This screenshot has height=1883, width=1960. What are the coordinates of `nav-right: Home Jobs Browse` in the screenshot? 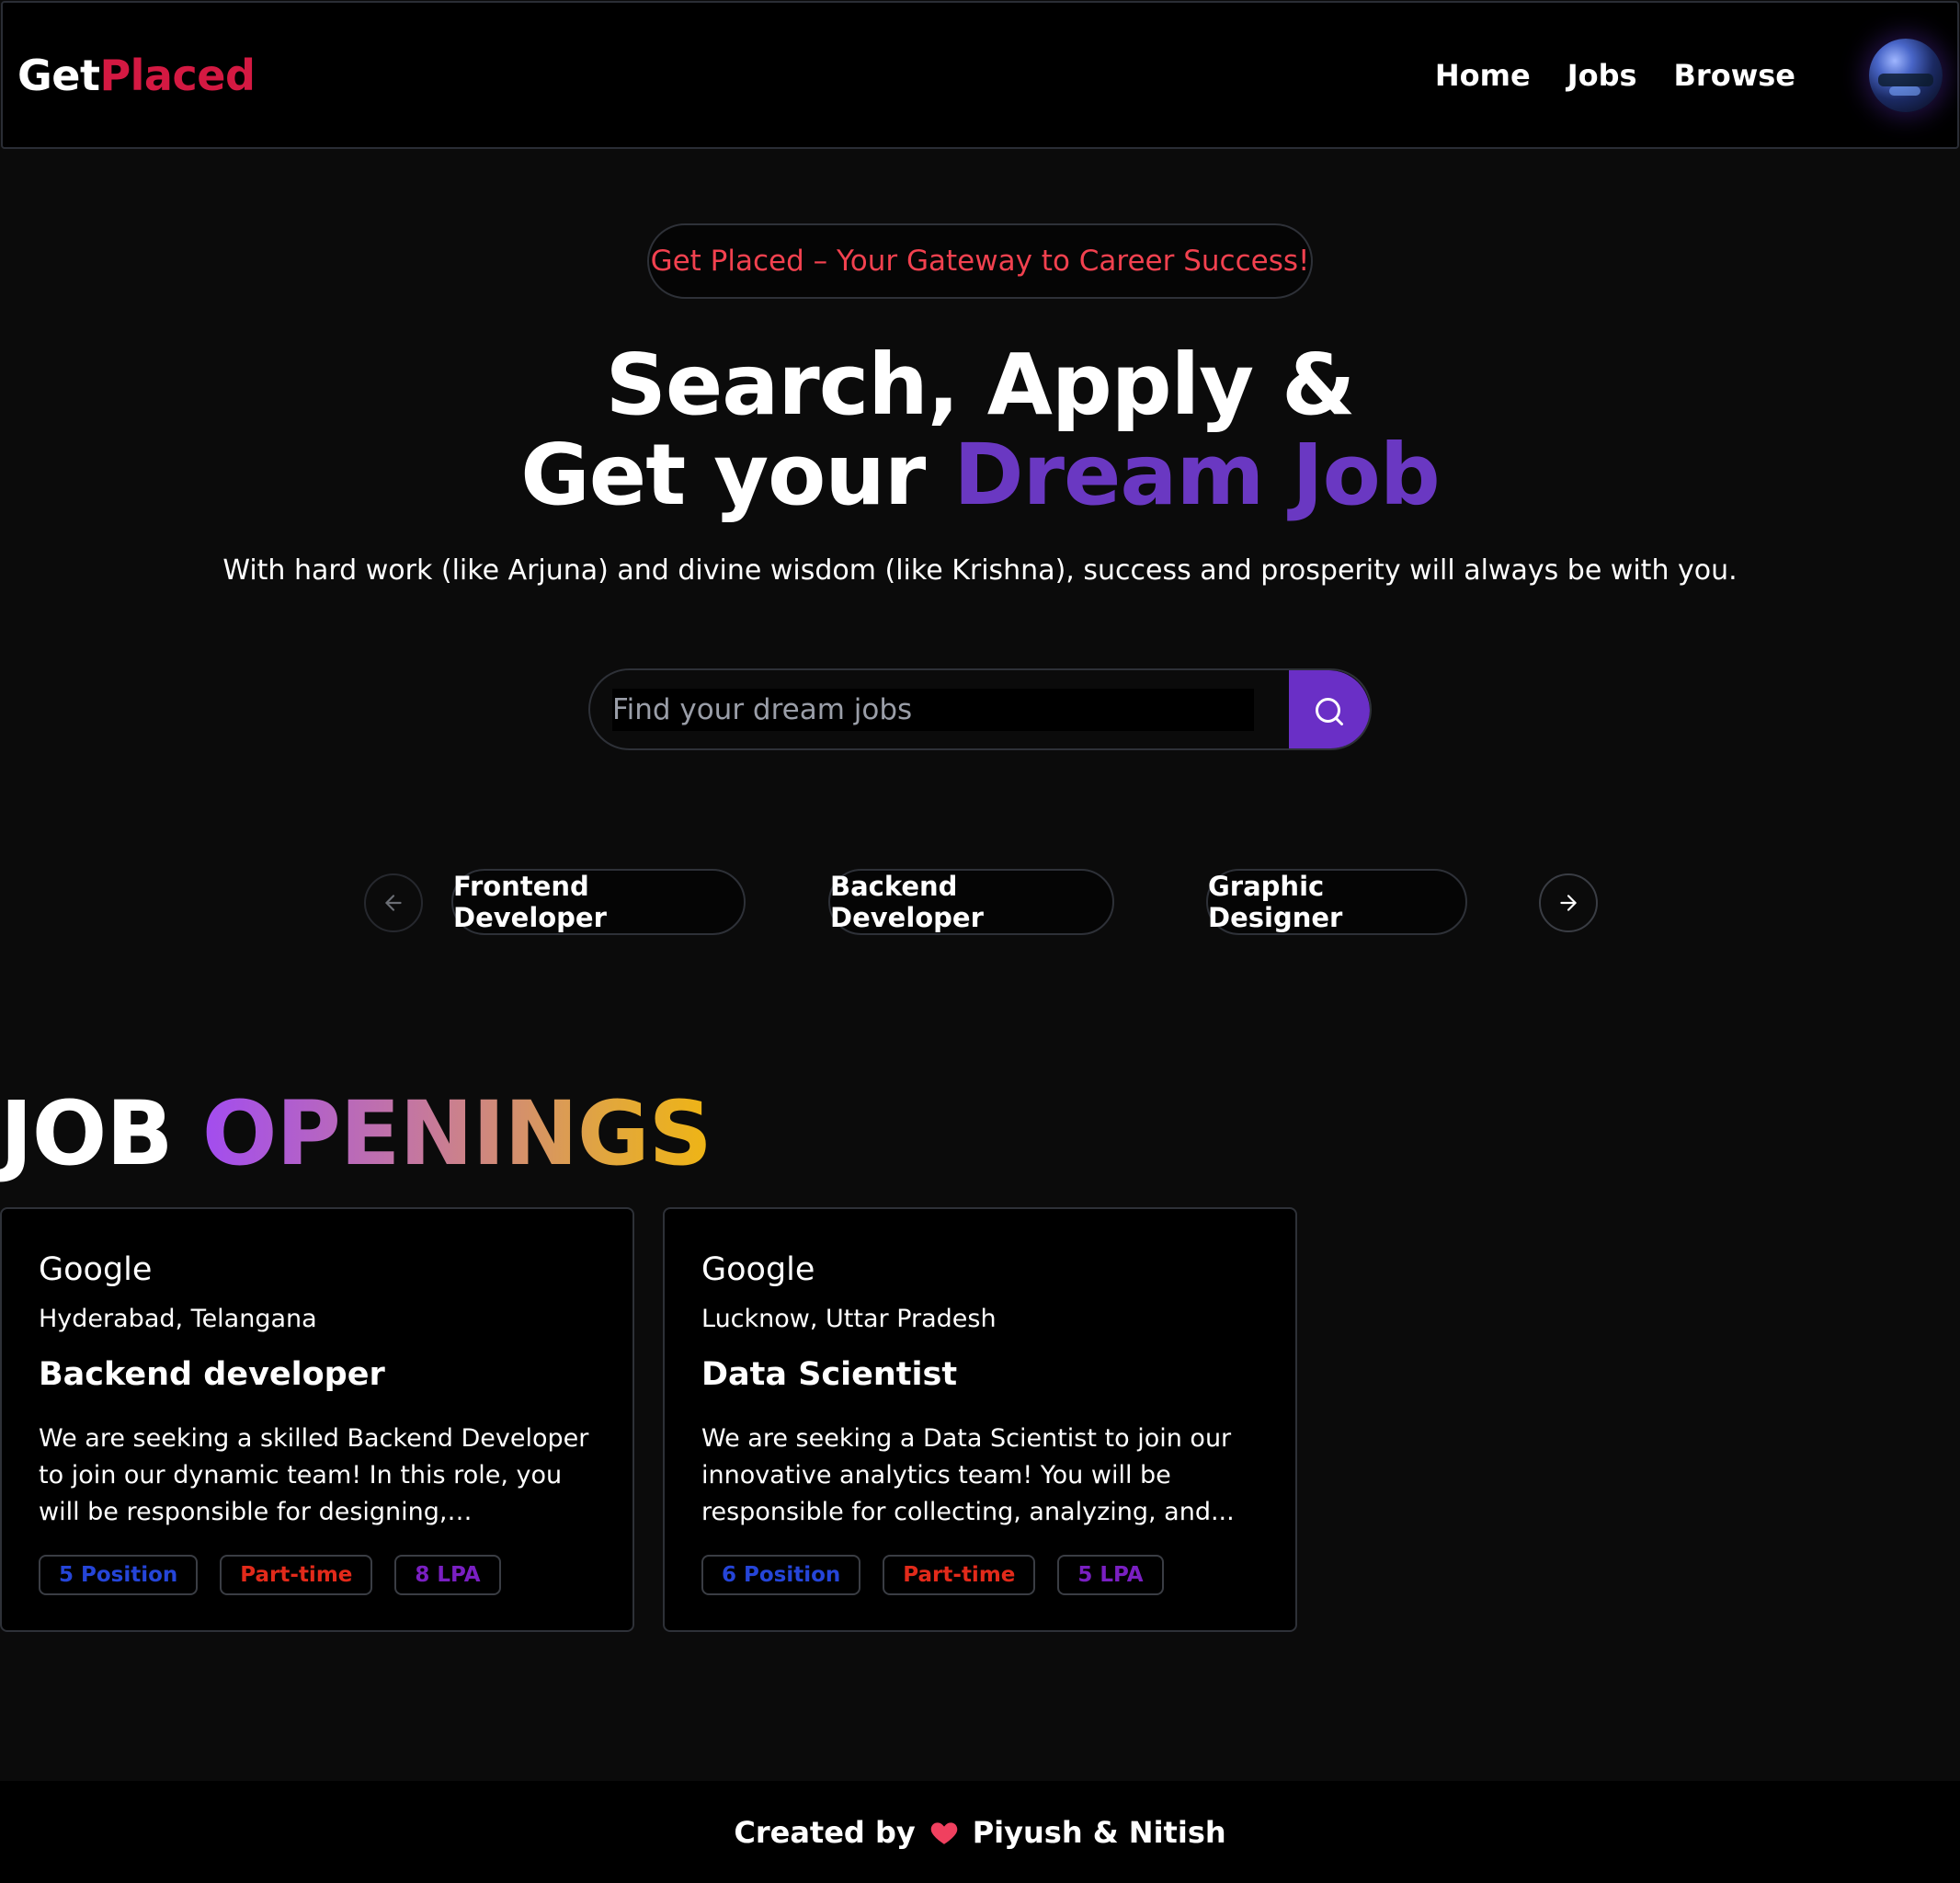 It's located at (1689, 75).